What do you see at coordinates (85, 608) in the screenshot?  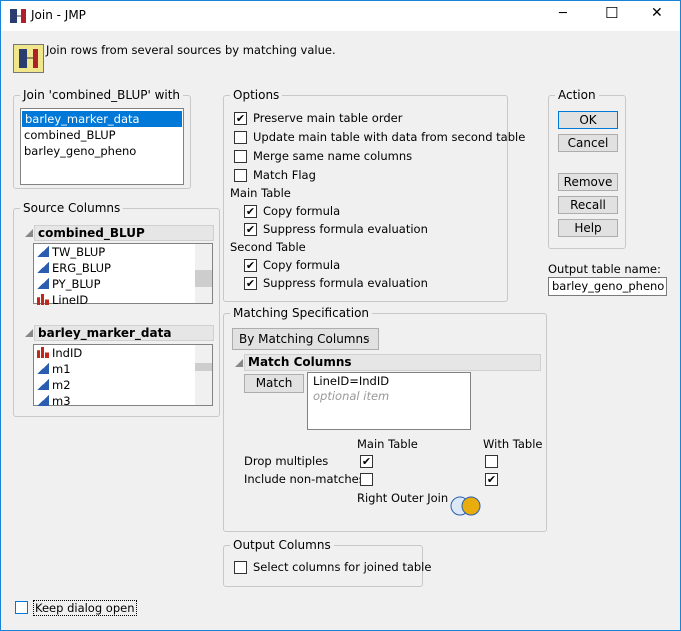 I see `keep-dialog-open-label: Keep dialog open` at bounding box center [85, 608].